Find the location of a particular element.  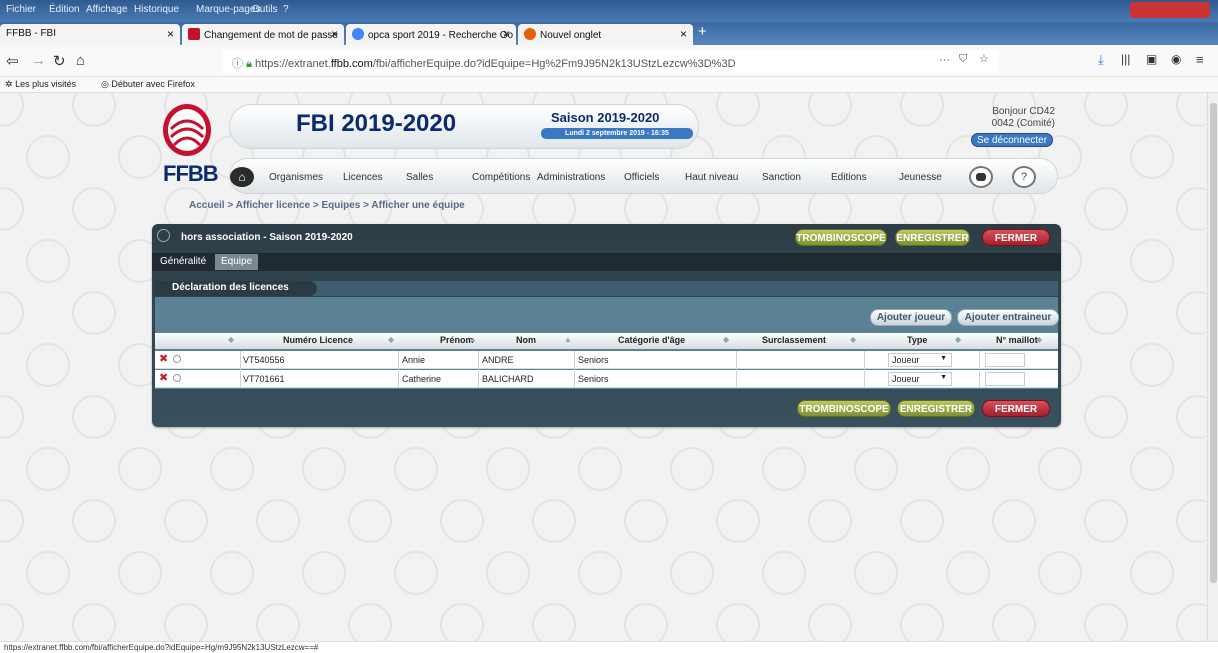

nav-competitions: Compétitions is located at coordinates (501, 177).